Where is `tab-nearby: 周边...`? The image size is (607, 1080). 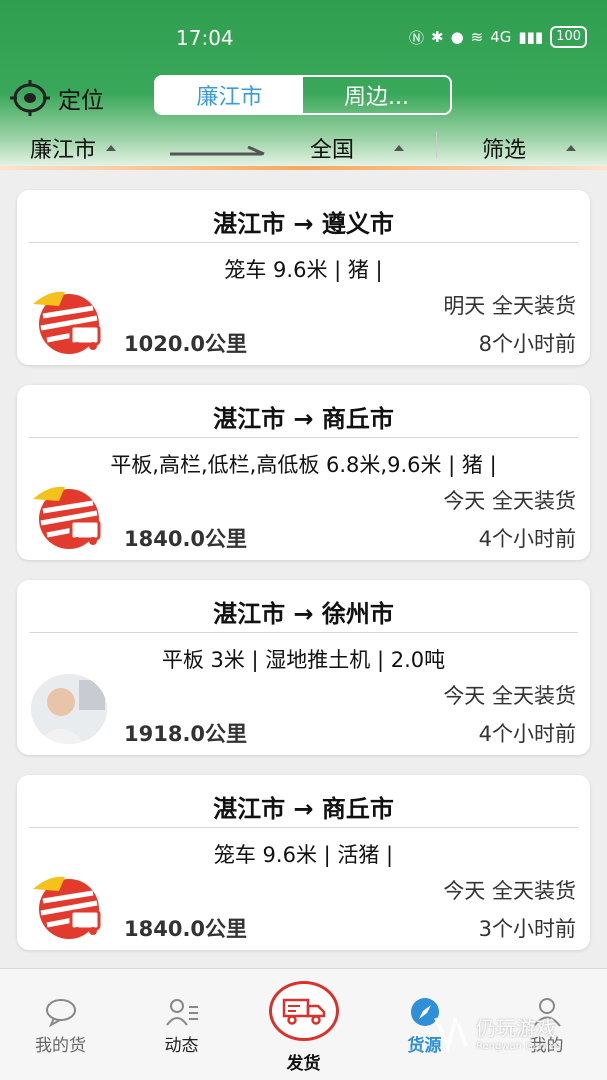
tab-nearby: 周边... is located at coordinates (376, 95).